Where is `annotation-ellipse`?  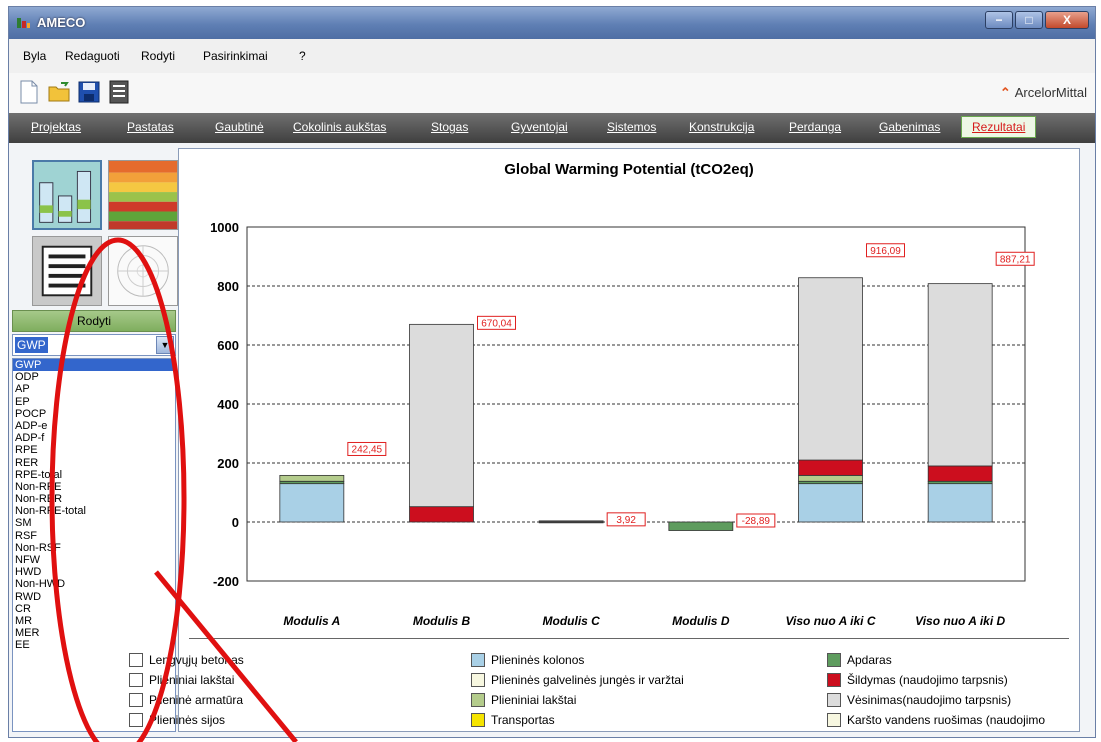 annotation-ellipse is located at coordinates (118, 489).